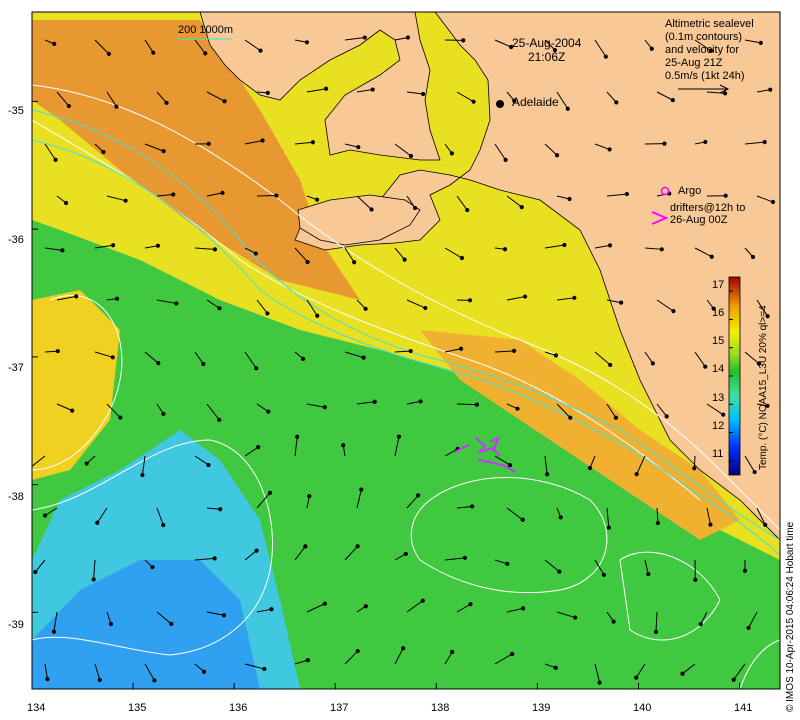 The width and height of the screenshot is (800, 720). What do you see at coordinates (763, 387) in the screenshot?
I see `colorbar-title: Temp. (°C) NOAA15_L3U 20% ql>=4` at bounding box center [763, 387].